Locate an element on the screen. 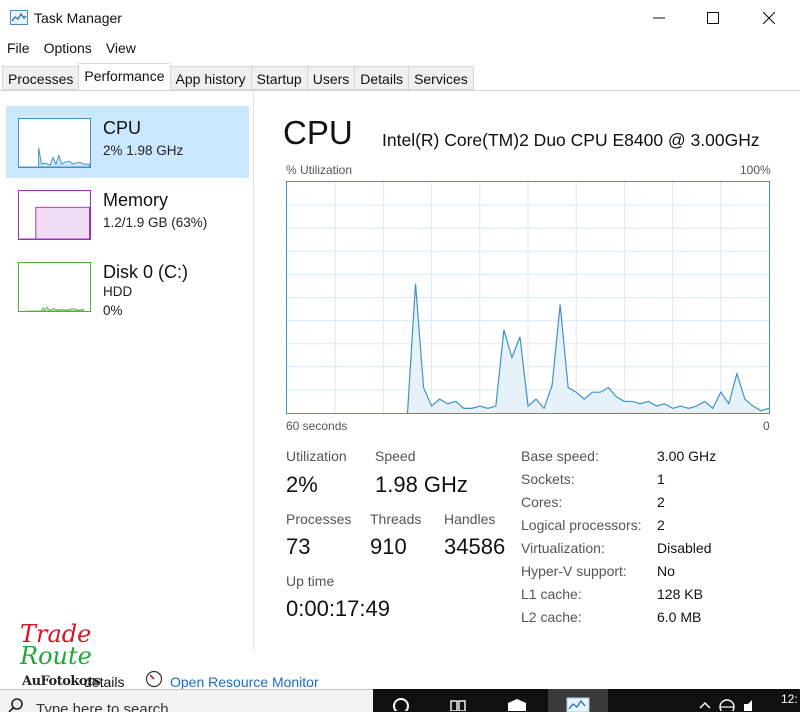 The width and height of the screenshot is (800, 712). volume-icon is located at coordinates (751, 702).